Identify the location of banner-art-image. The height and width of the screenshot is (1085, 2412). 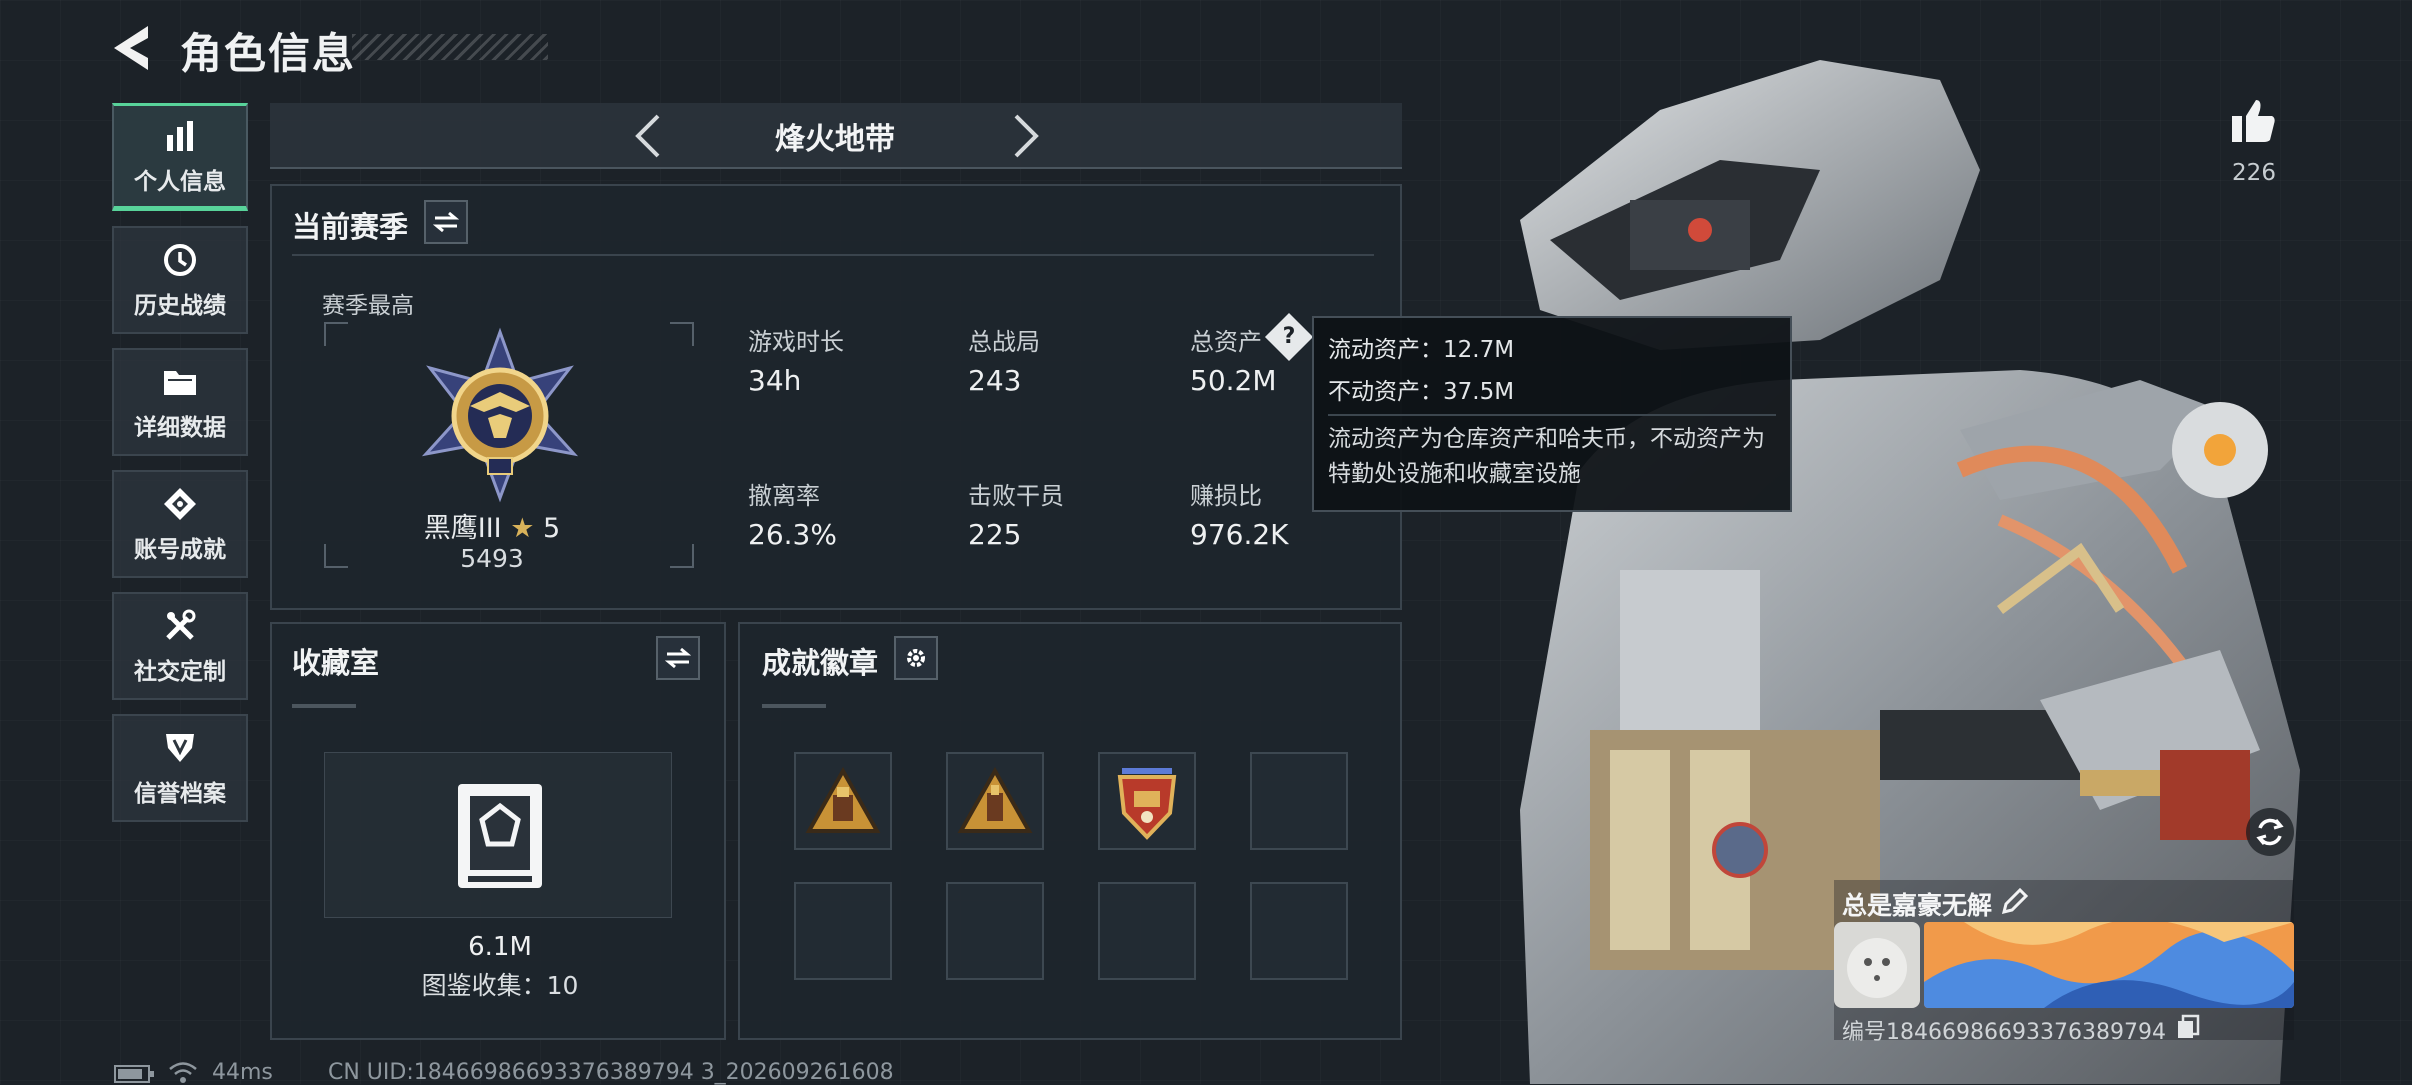
(2109, 965).